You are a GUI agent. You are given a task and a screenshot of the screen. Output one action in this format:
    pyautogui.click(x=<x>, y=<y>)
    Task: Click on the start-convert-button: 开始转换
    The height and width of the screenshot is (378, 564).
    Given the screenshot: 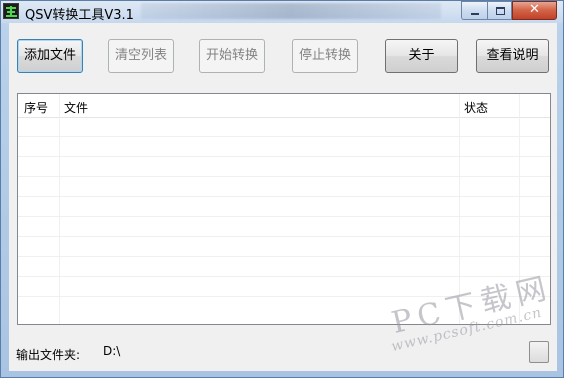 What is the action you would take?
    pyautogui.click(x=232, y=56)
    